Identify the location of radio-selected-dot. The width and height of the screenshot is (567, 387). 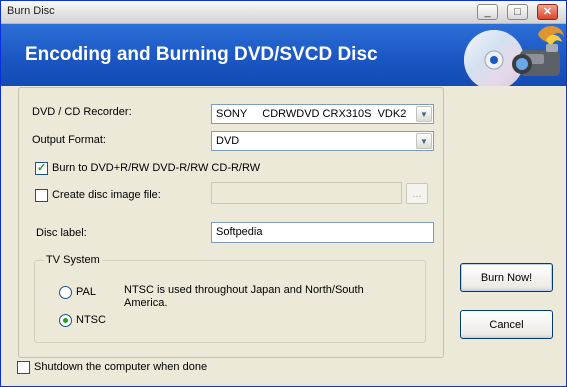
(65, 320).